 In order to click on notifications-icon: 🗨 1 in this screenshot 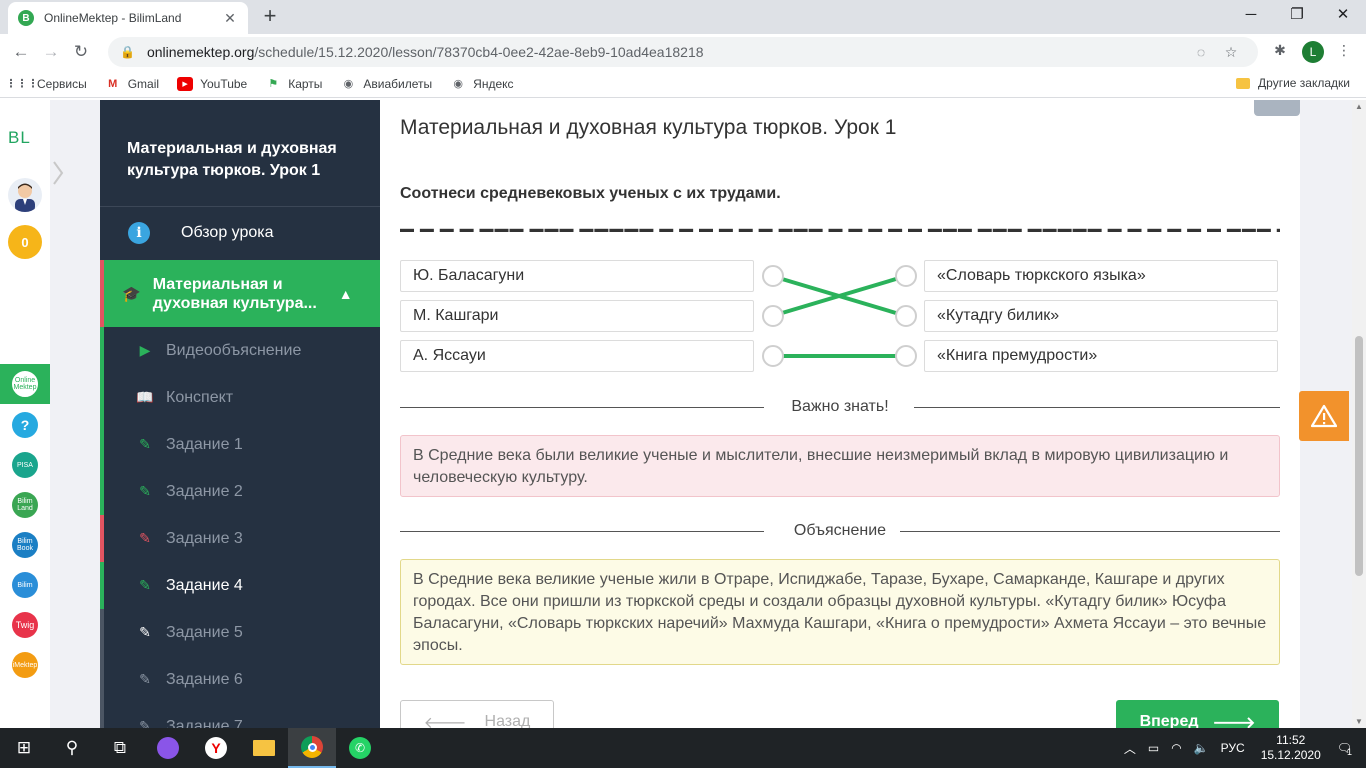, I will do `click(1344, 749)`.